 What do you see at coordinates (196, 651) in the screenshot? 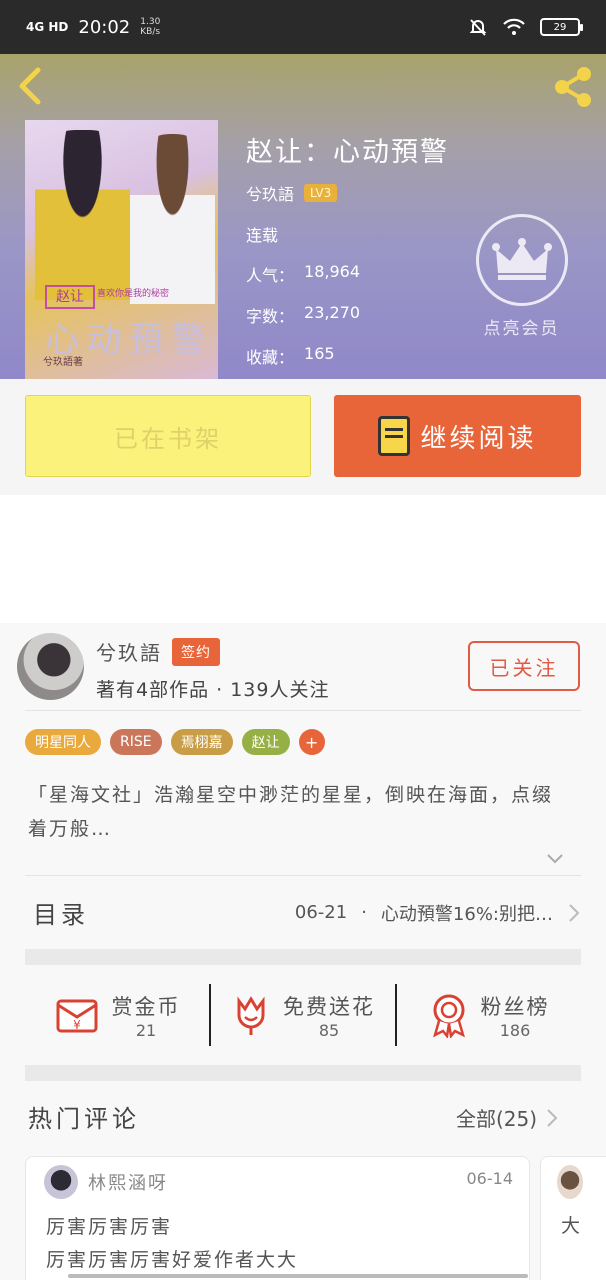
I see `signed-badge: 签约` at bounding box center [196, 651].